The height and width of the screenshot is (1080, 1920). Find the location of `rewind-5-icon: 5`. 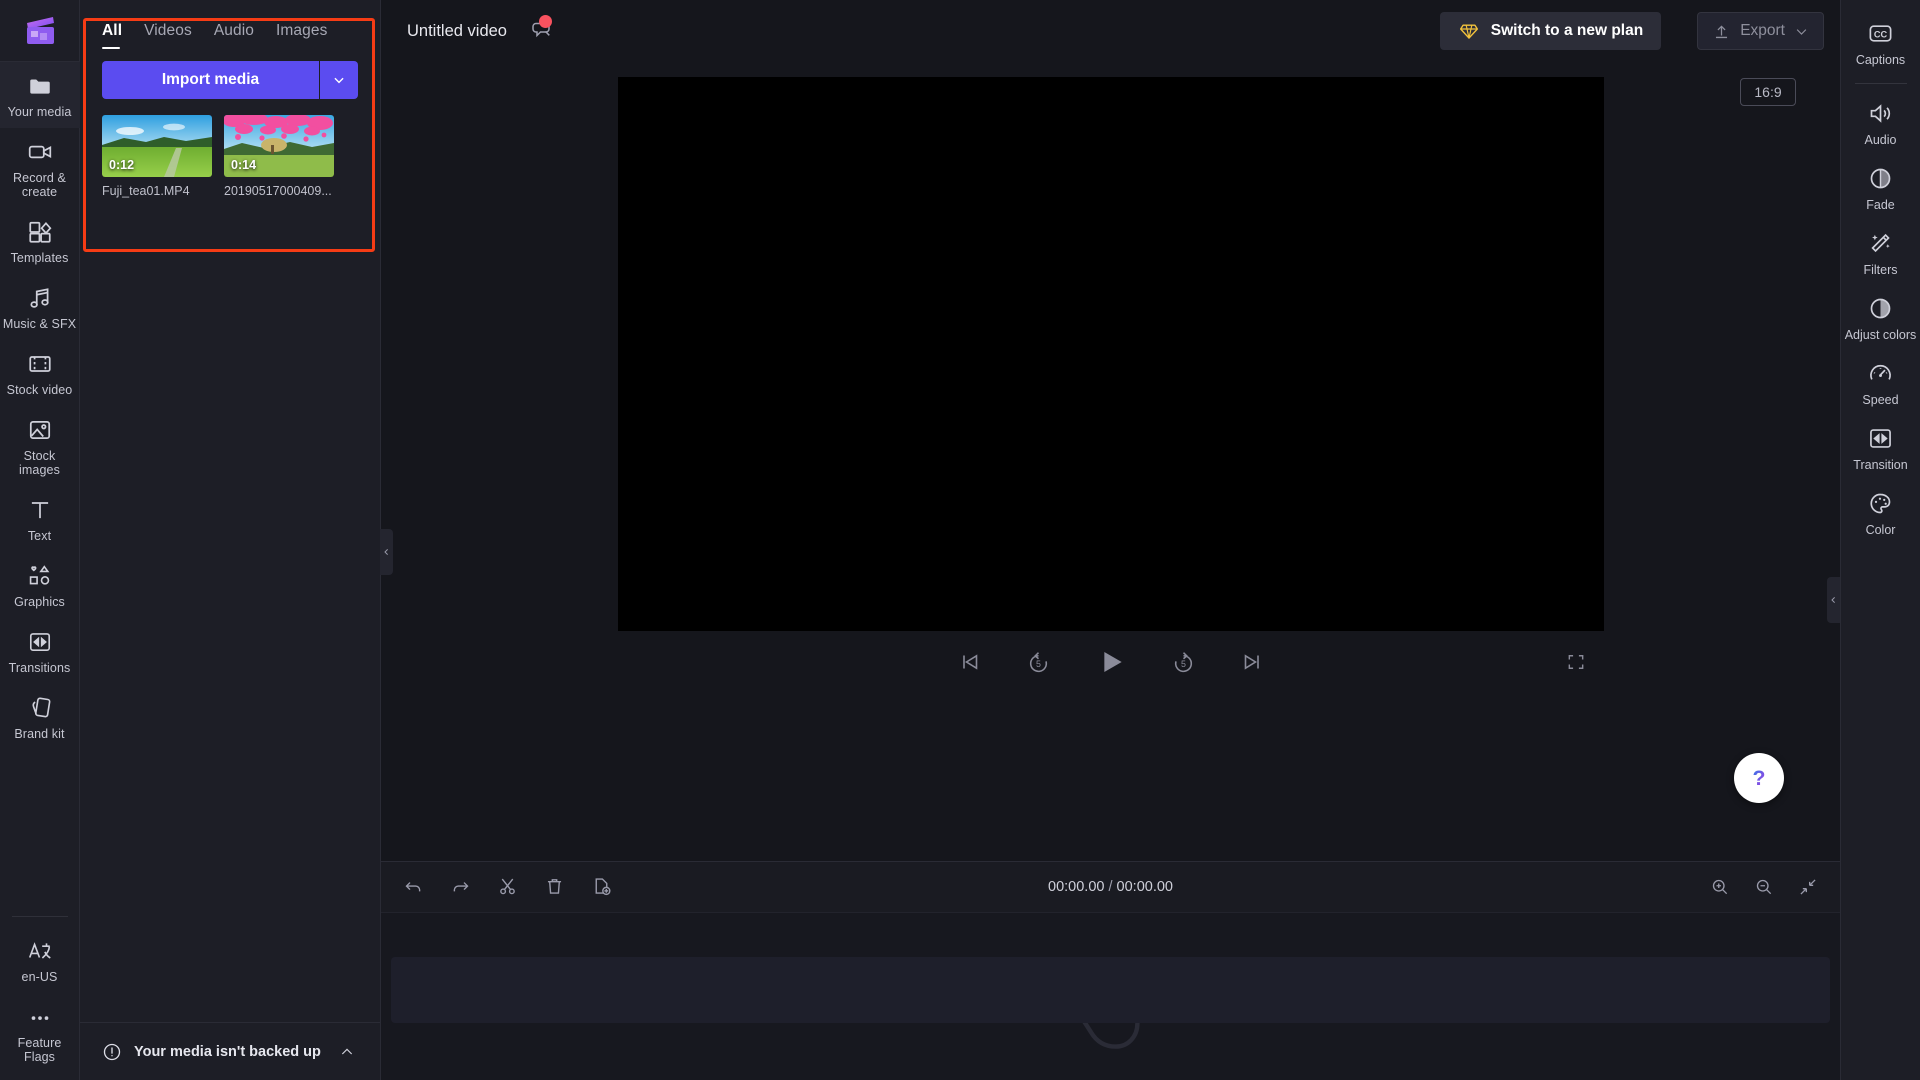

rewind-5-icon: 5 is located at coordinates (1038, 662).